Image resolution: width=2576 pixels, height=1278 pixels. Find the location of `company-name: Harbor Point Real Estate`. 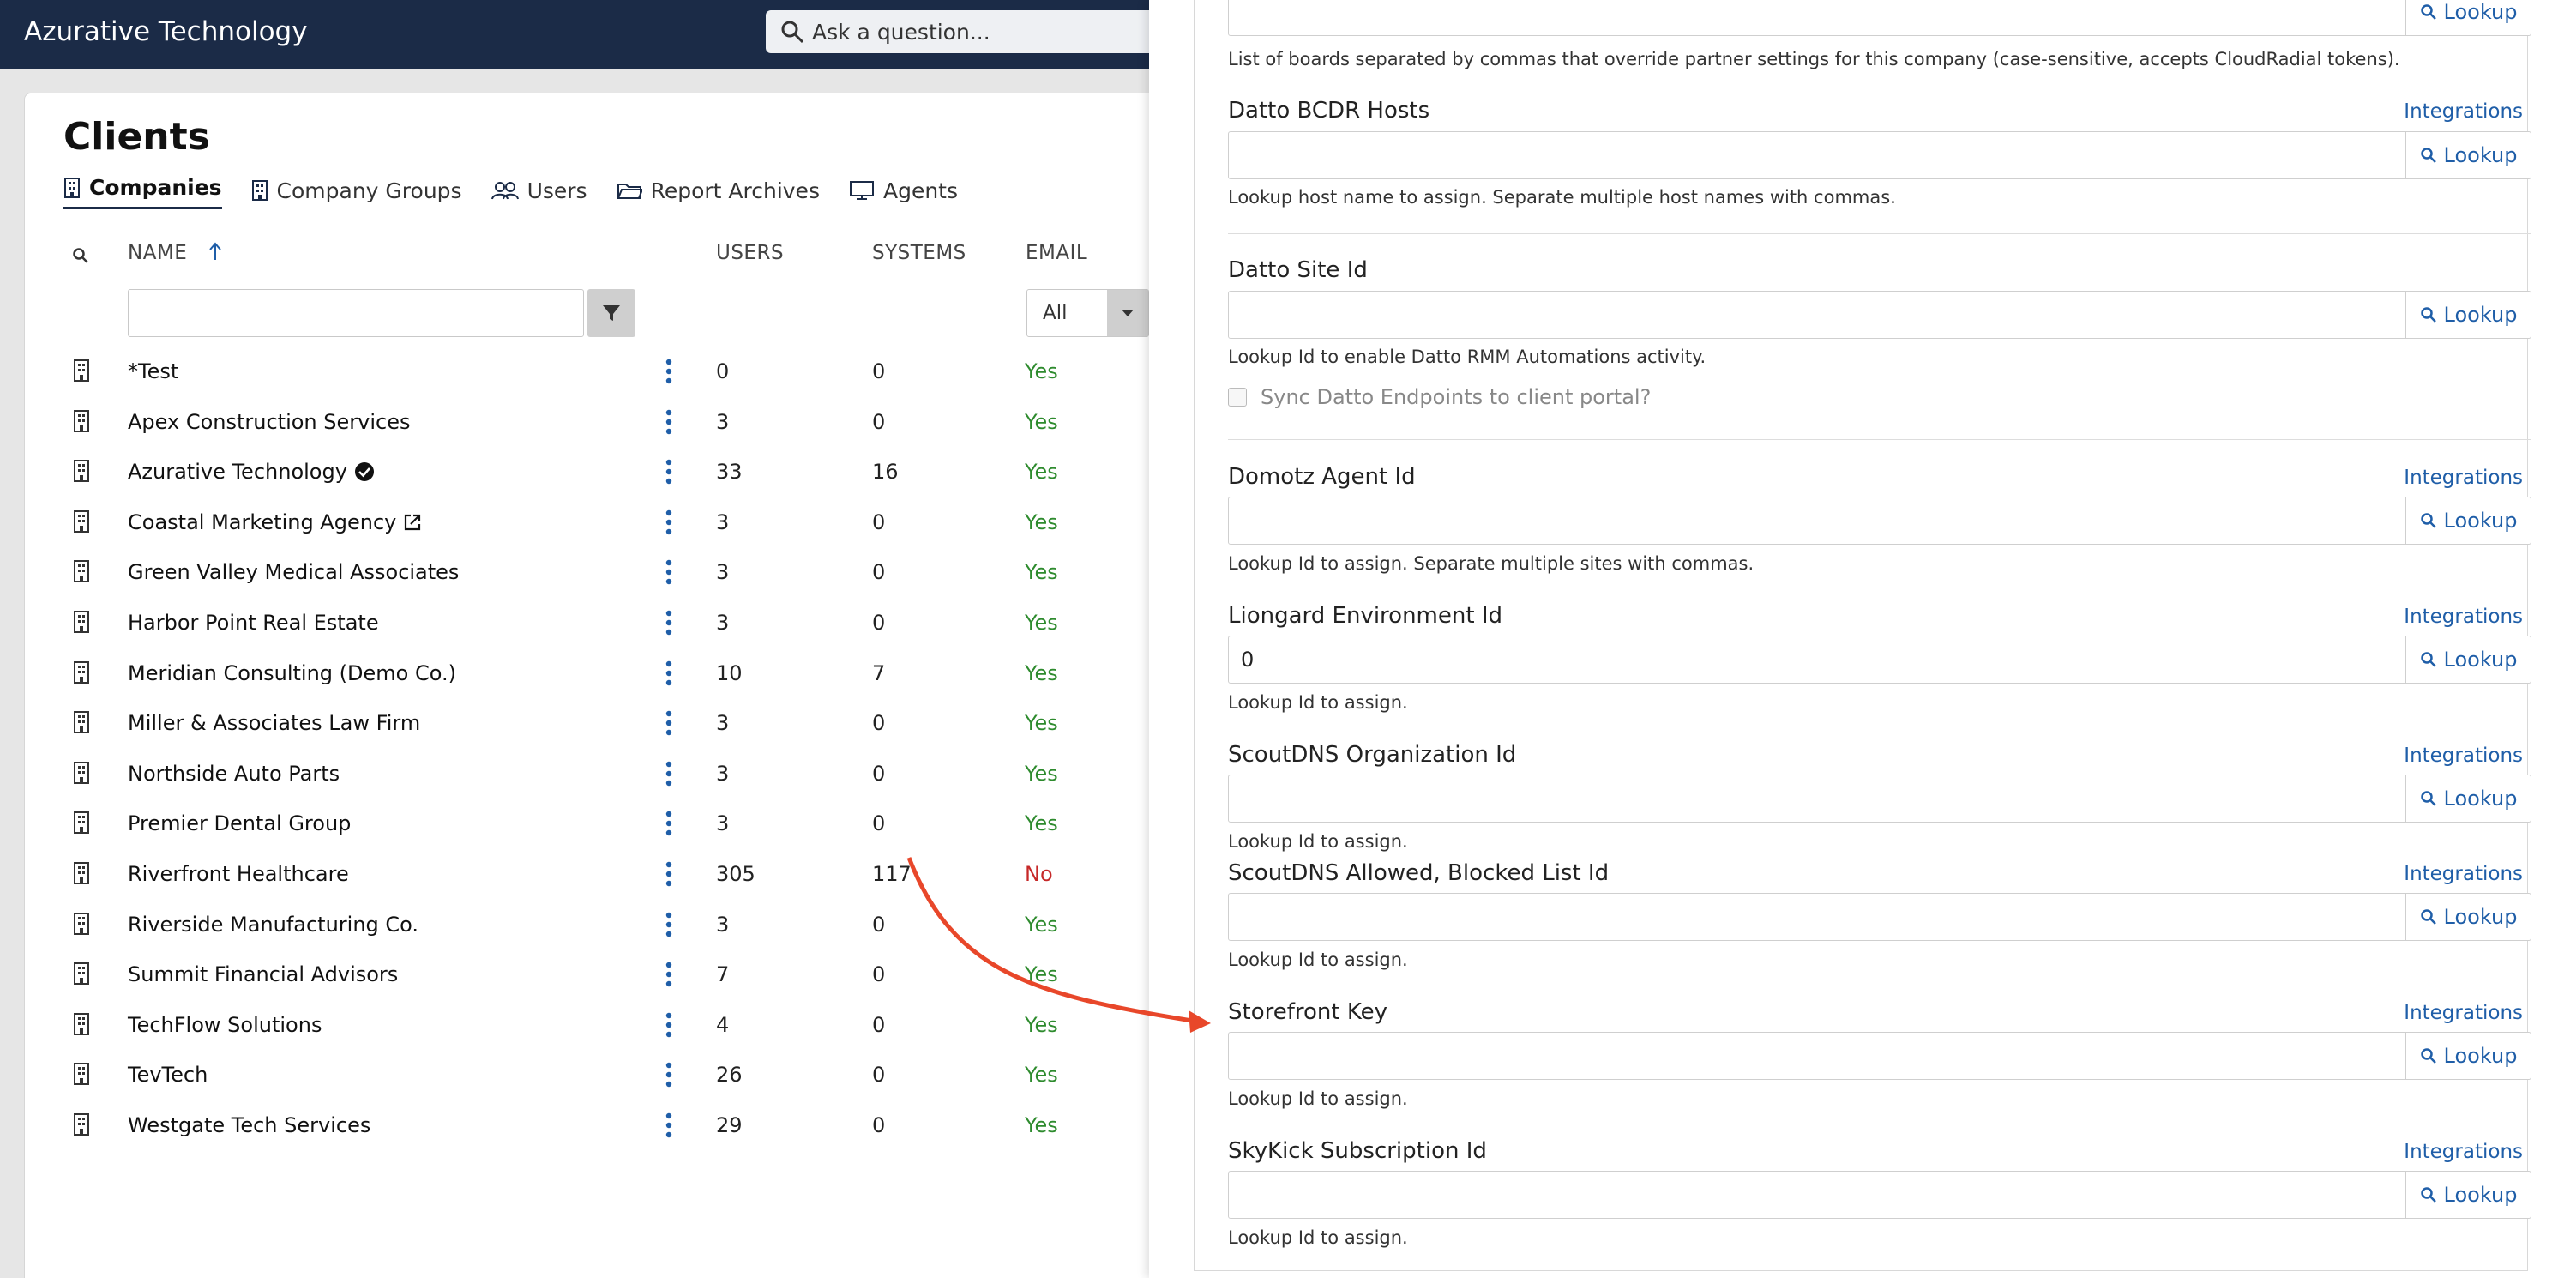

company-name: Harbor Point Real Estate is located at coordinates (253, 623).